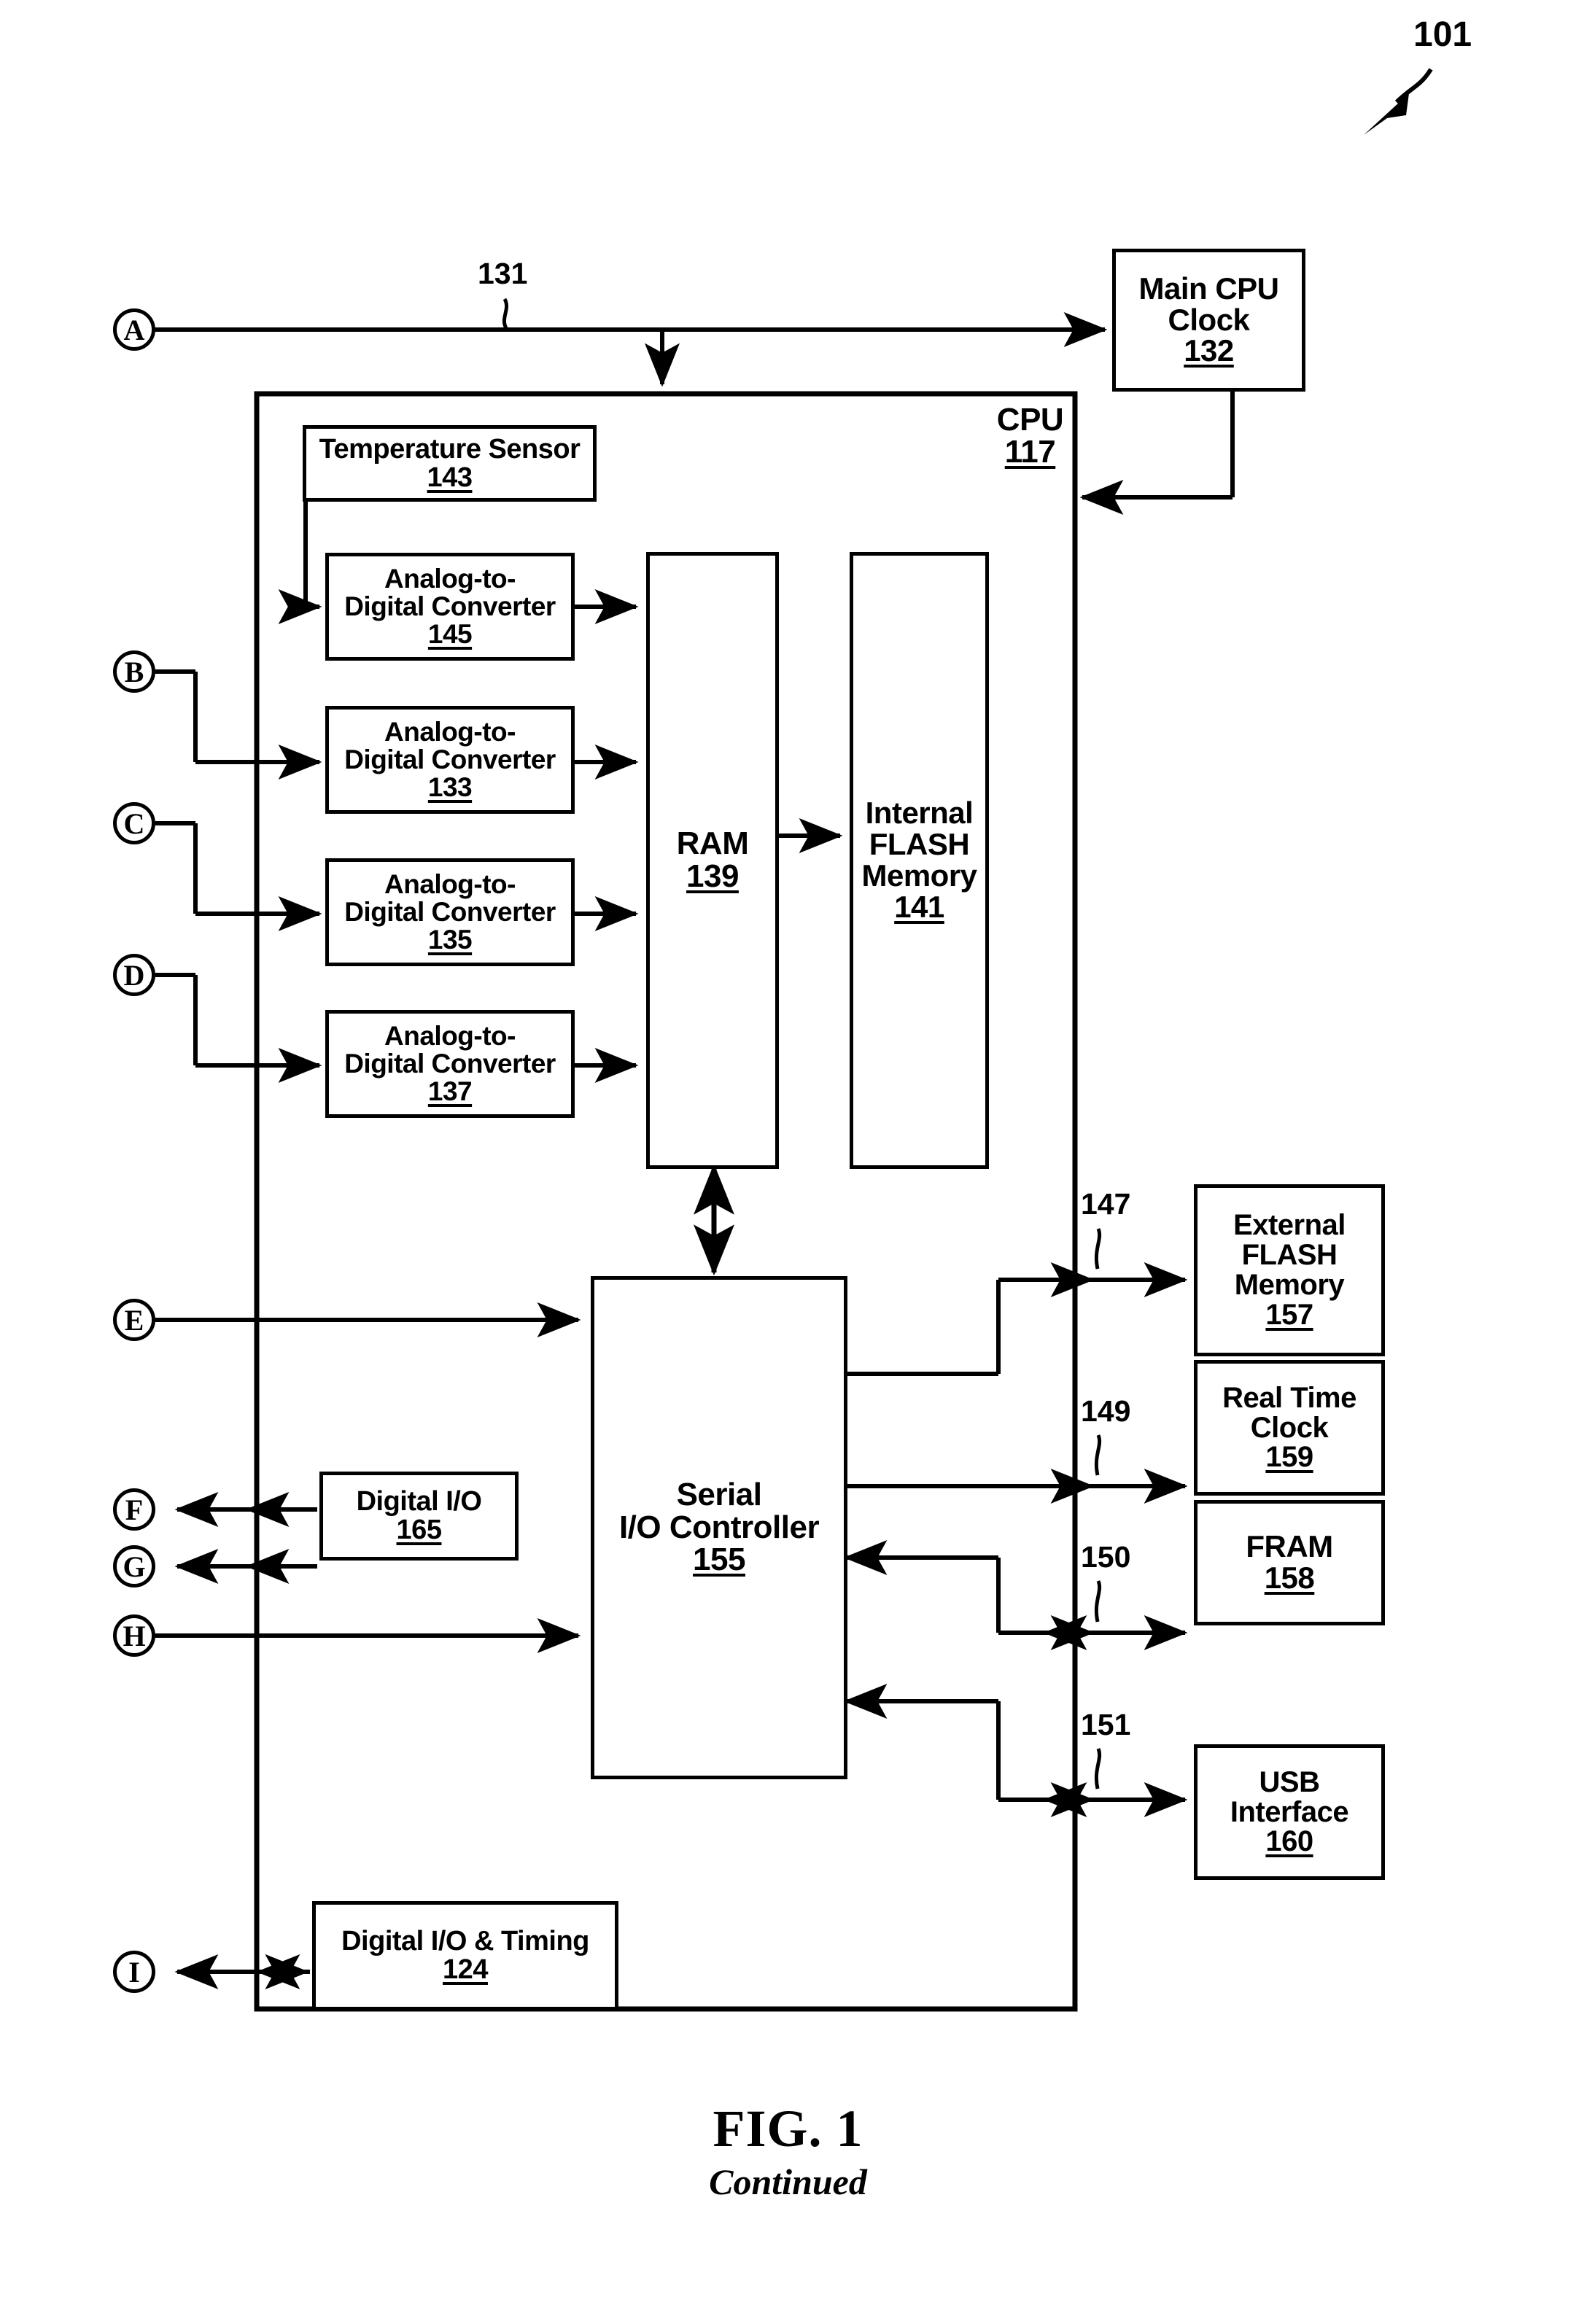 The height and width of the screenshot is (2324, 1576). What do you see at coordinates (1106, 1724) in the screenshot?
I see `line-reference-151: 151` at bounding box center [1106, 1724].